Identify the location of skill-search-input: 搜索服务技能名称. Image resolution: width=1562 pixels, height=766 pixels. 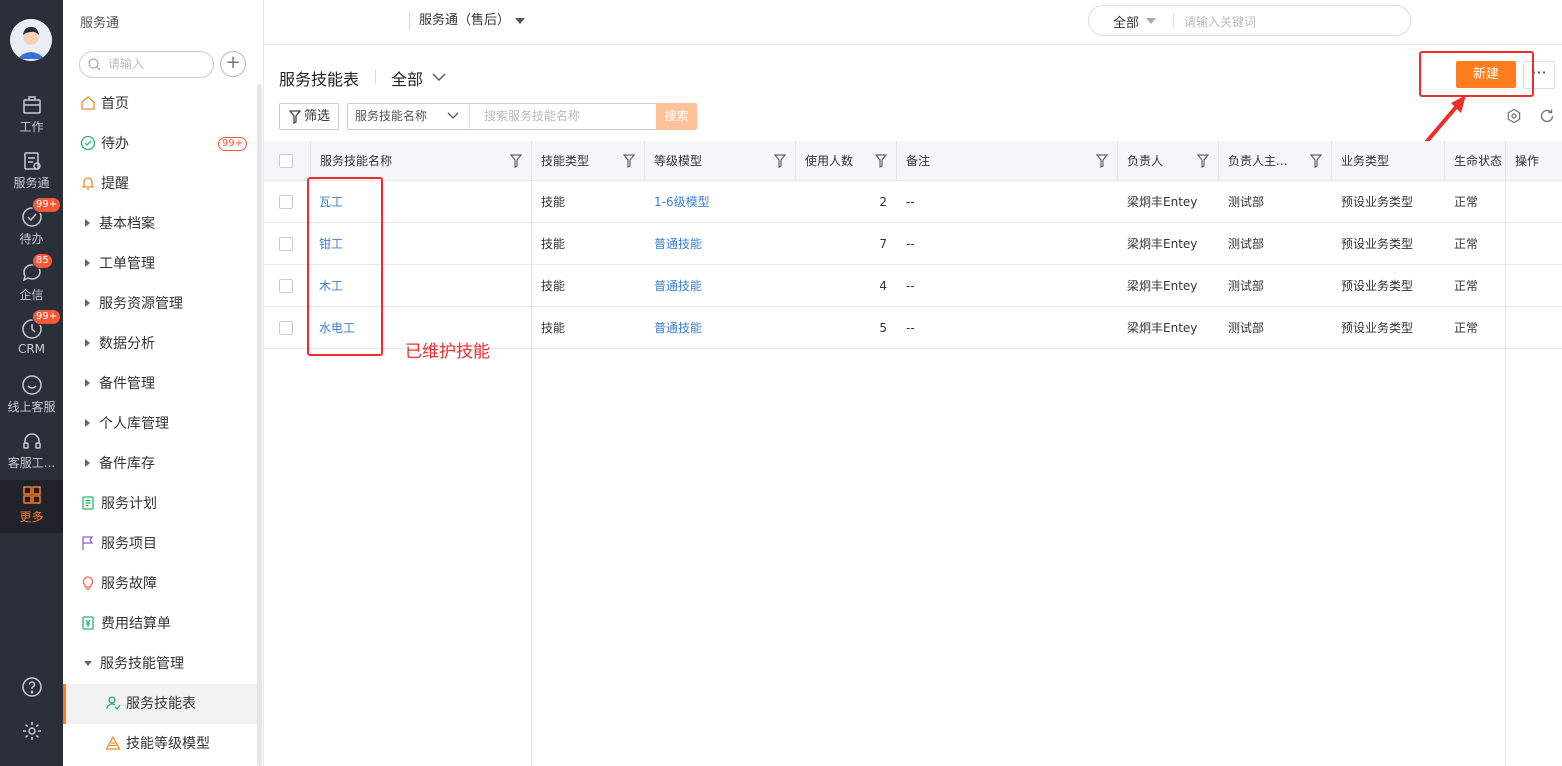
(563, 116).